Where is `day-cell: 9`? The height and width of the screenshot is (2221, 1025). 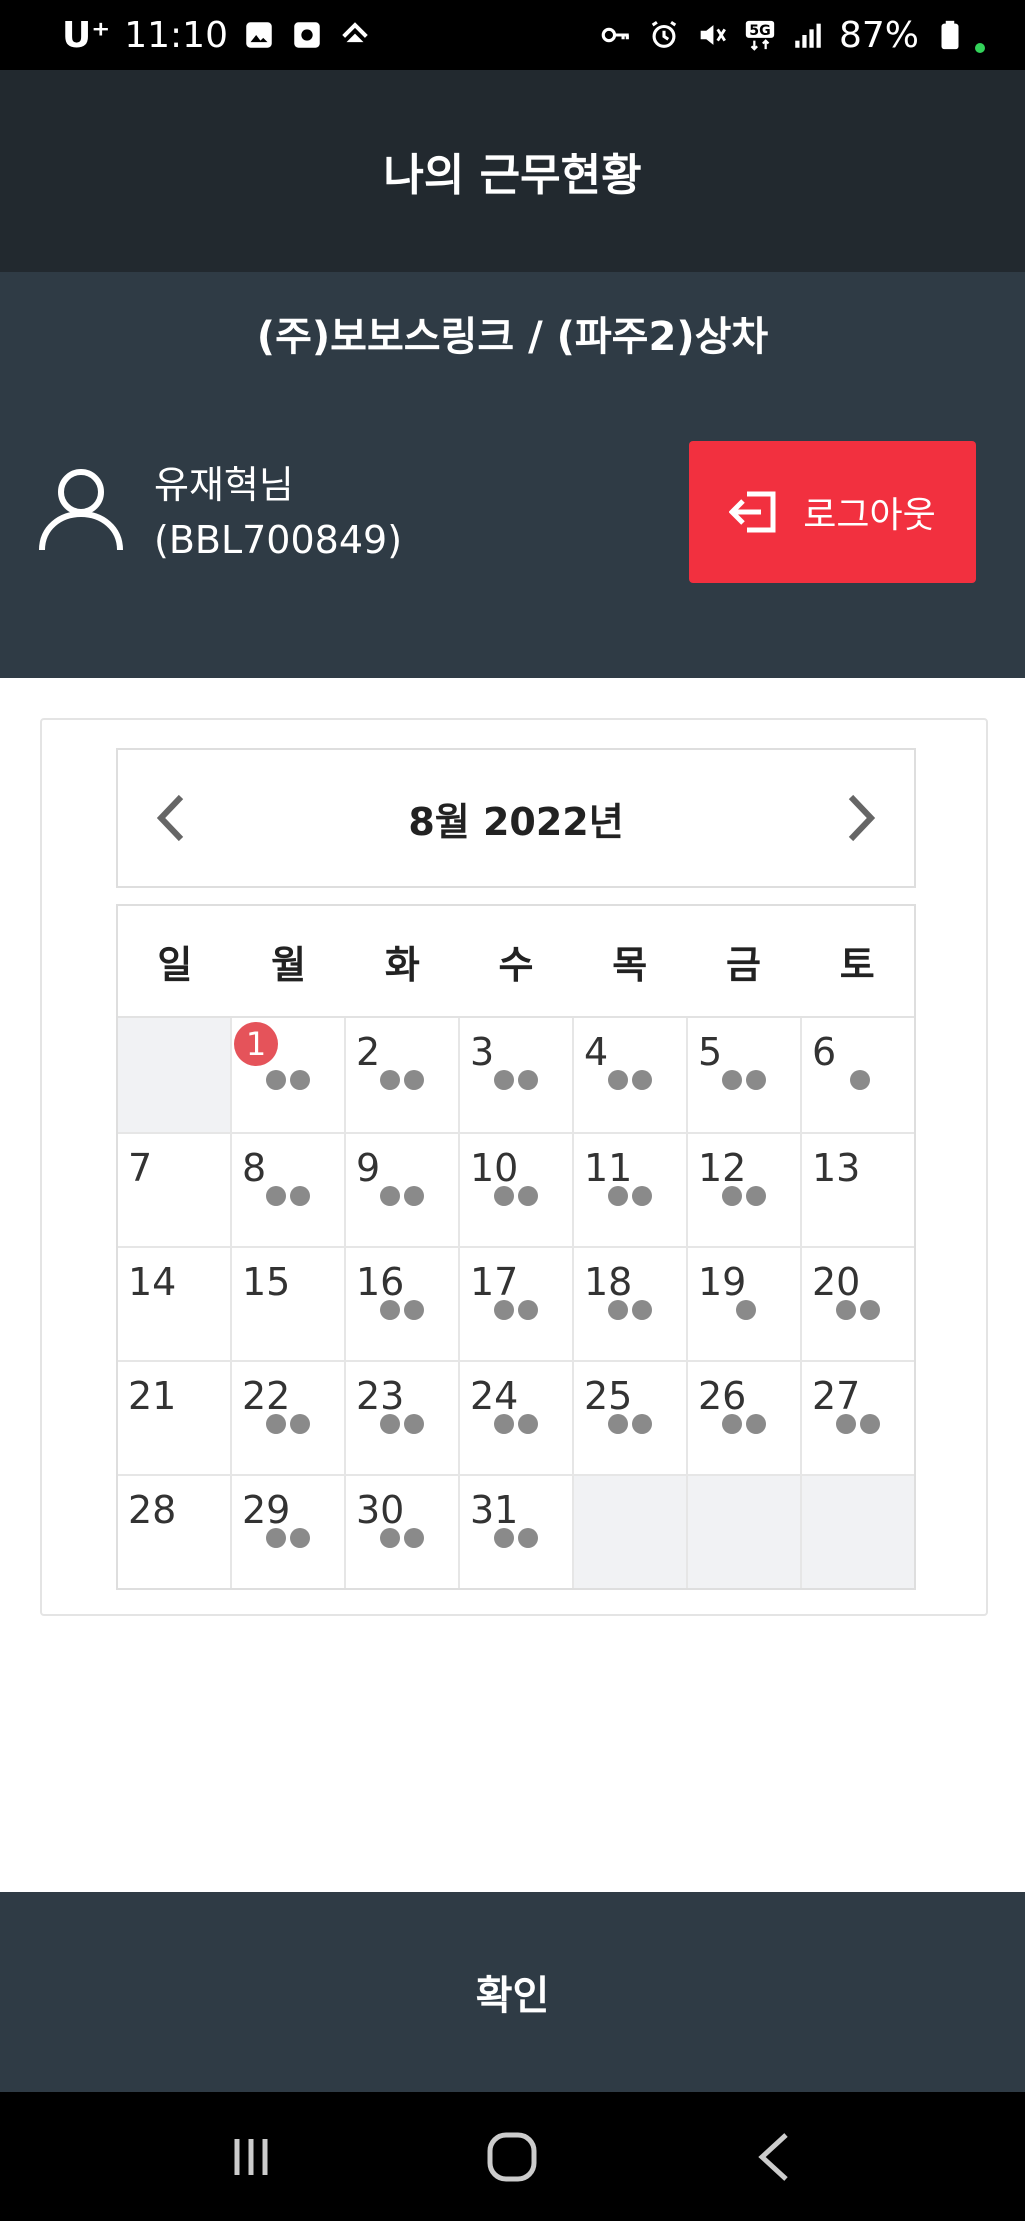 day-cell: 9 is located at coordinates (403, 1190).